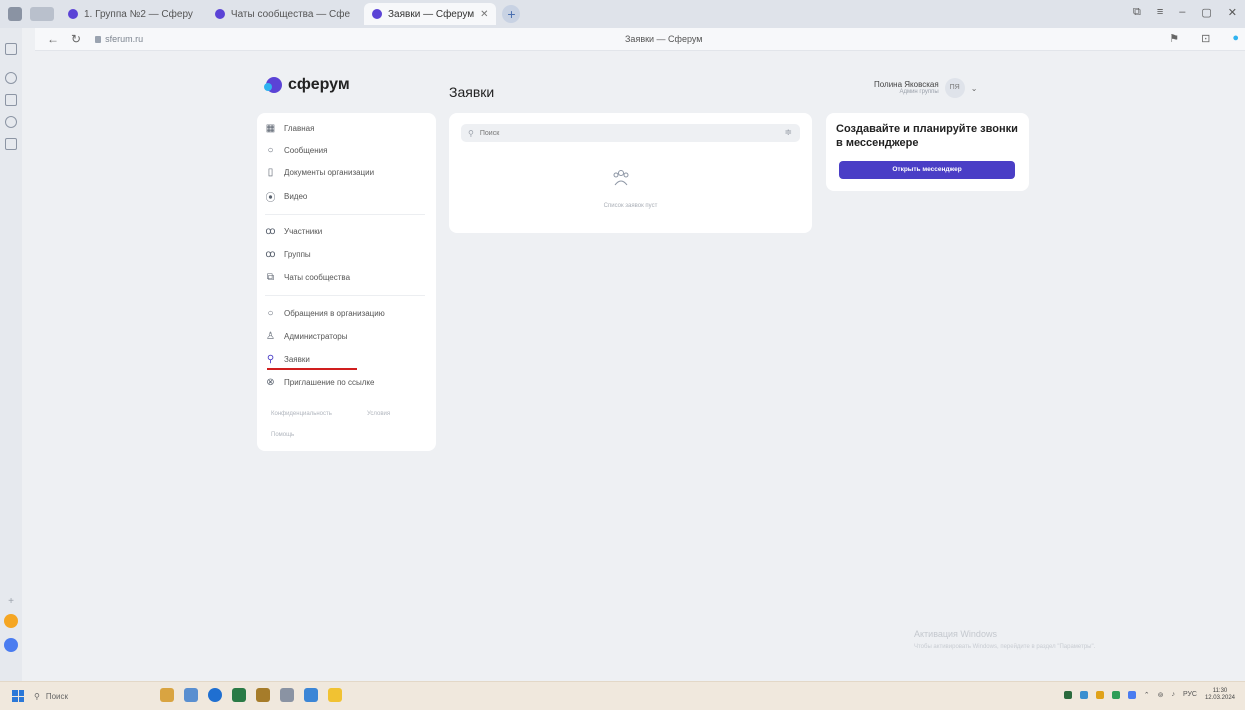  I want to click on language-indicator: РУС, so click(1190, 694).